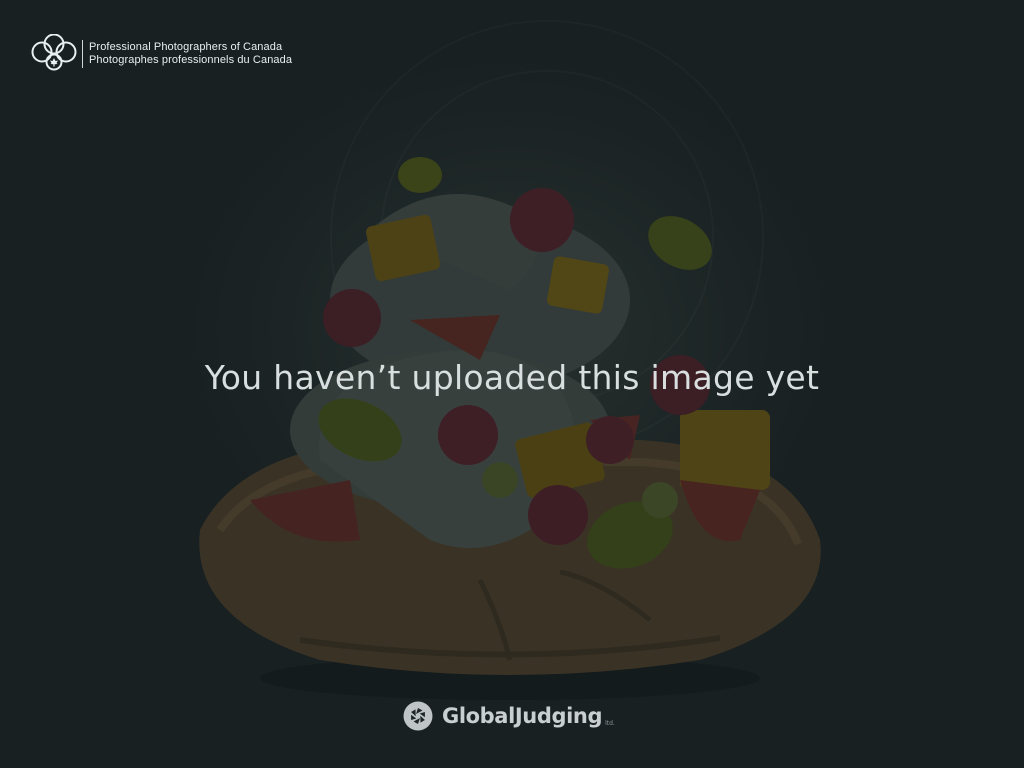 The image size is (1024, 768). Describe the element at coordinates (610, 723) in the screenshot. I see `brand-trademark: ltd.` at that location.